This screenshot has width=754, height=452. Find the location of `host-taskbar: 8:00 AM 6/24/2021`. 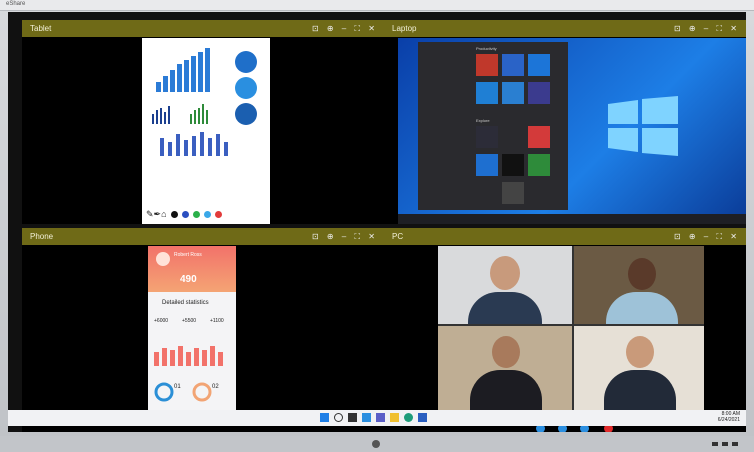

host-taskbar: 8:00 AM 6/24/2021 is located at coordinates (377, 418).